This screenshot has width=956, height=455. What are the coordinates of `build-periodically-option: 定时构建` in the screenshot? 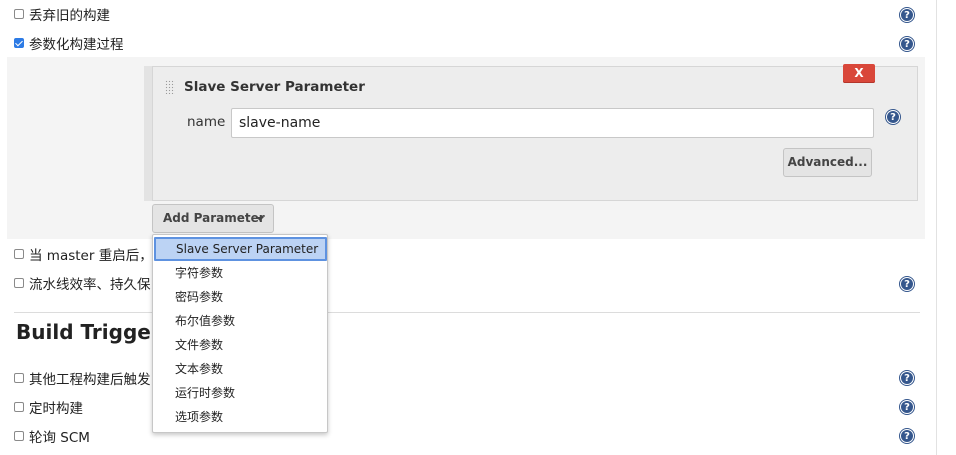 It's located at (48, 407).